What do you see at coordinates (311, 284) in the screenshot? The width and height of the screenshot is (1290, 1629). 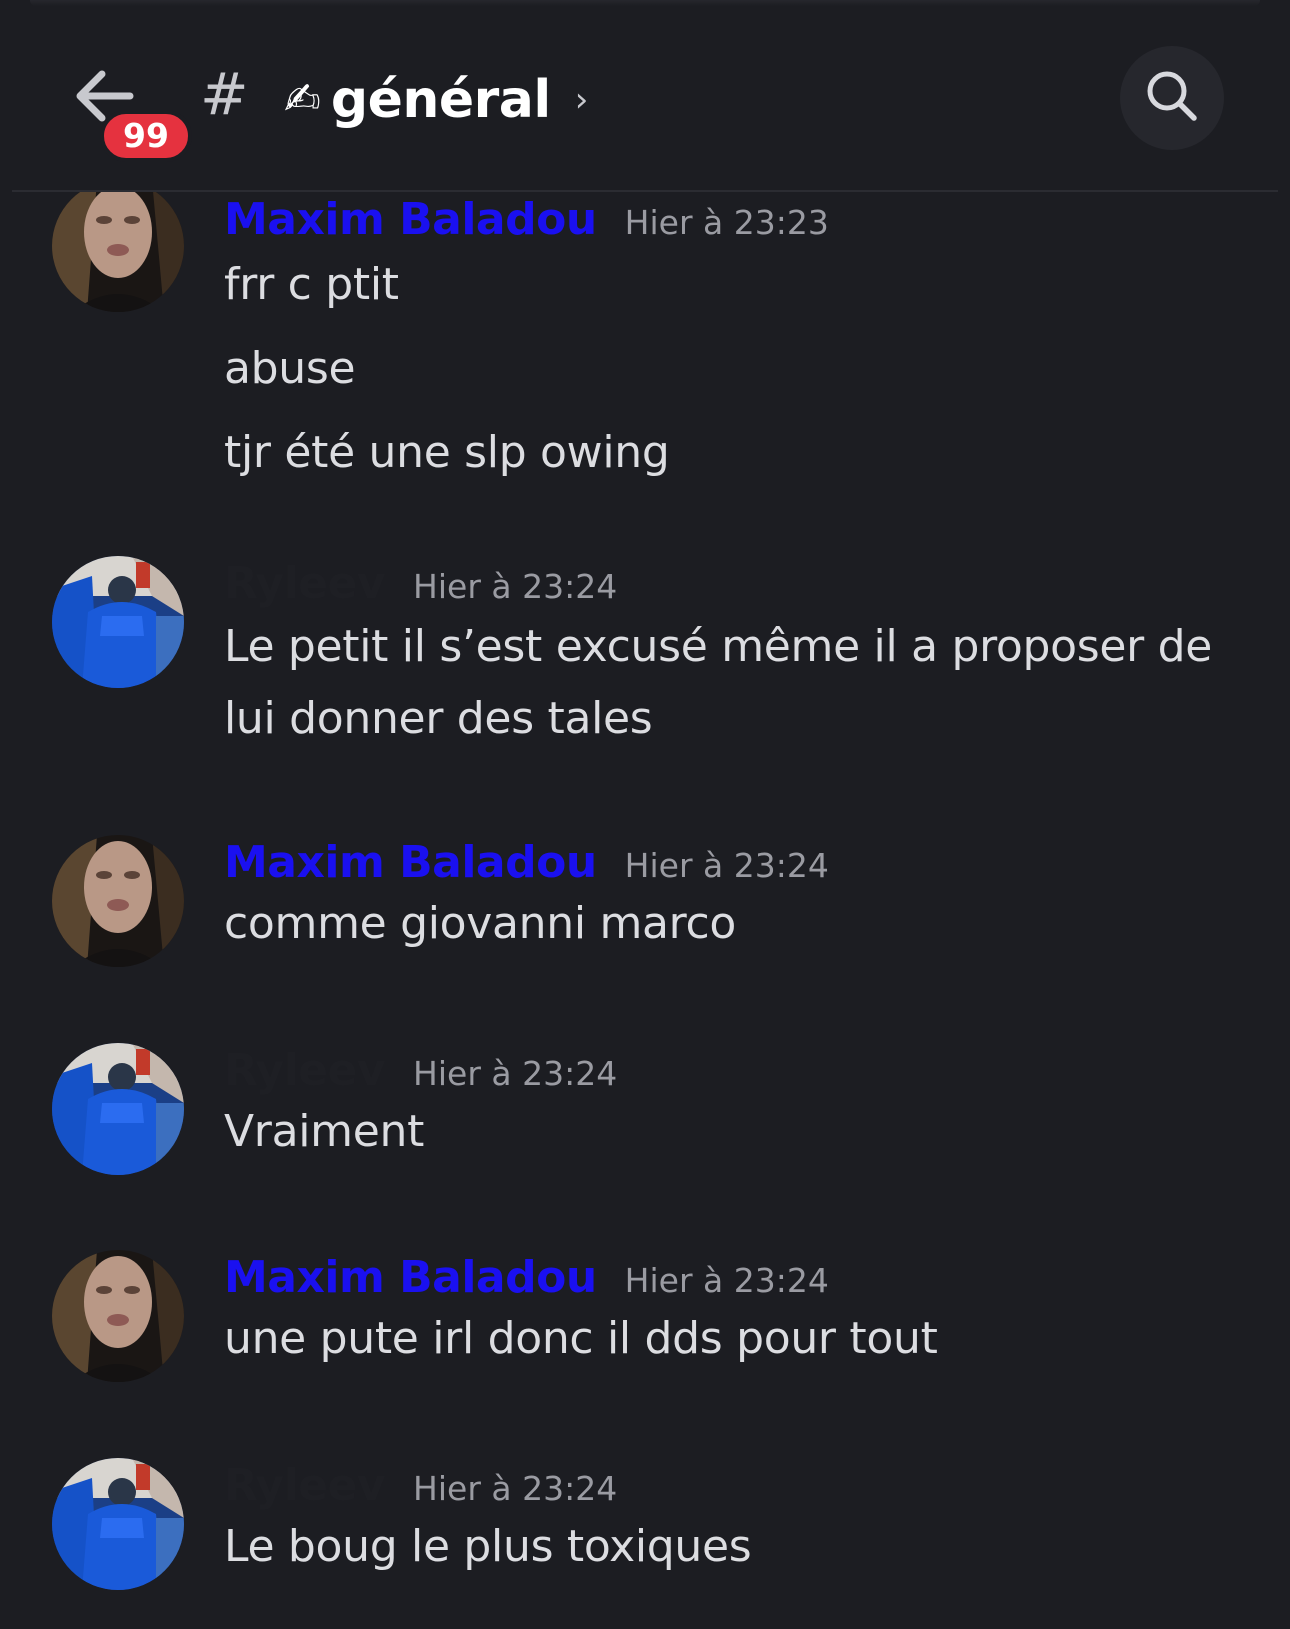 I see `message-text: frr c ptit` at bounding box center [311, 284].